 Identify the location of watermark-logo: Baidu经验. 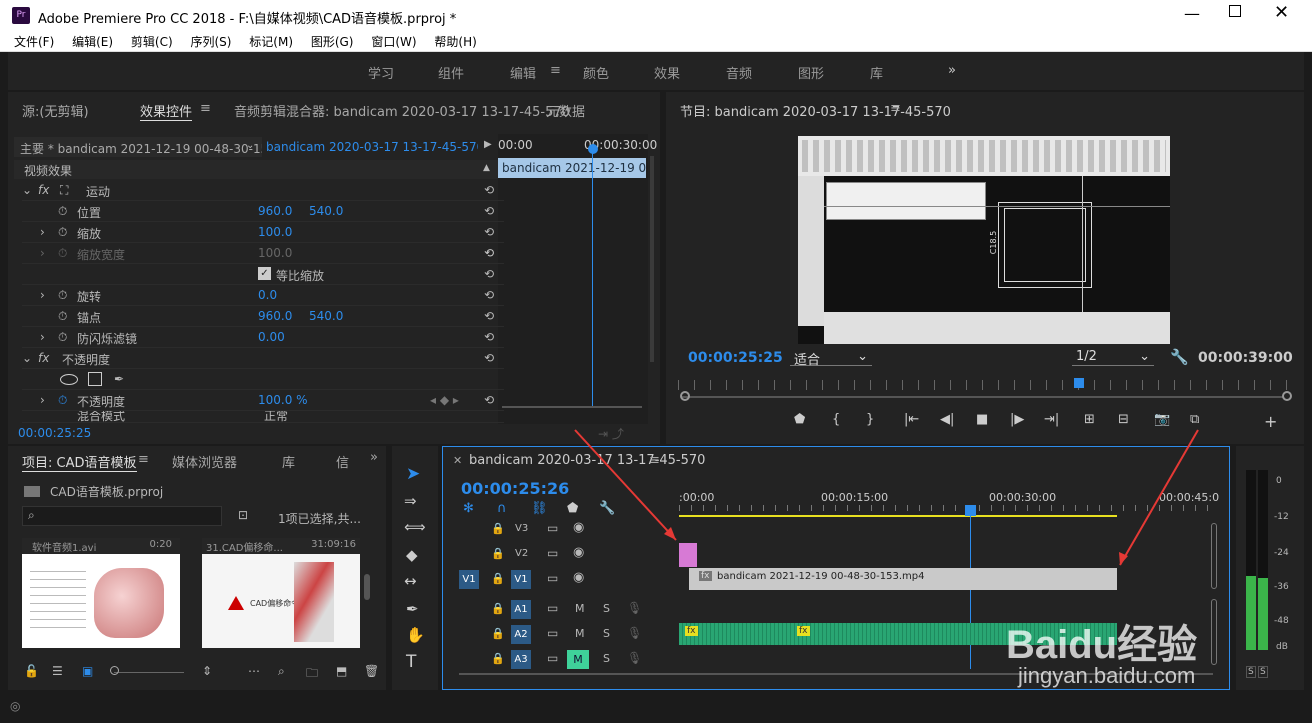
(1102, 645).